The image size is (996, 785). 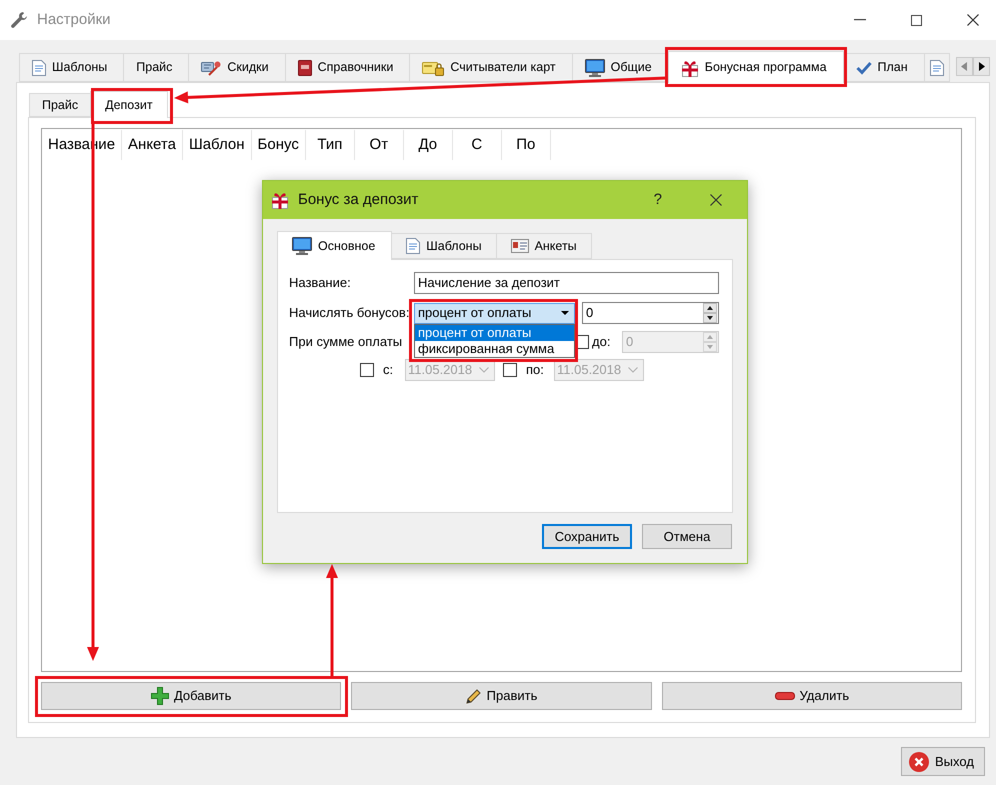 What do you see at coordinates (217, 145) in the screenshot?
I see `column-header: Шаблон` at bounding box center [217, 145].